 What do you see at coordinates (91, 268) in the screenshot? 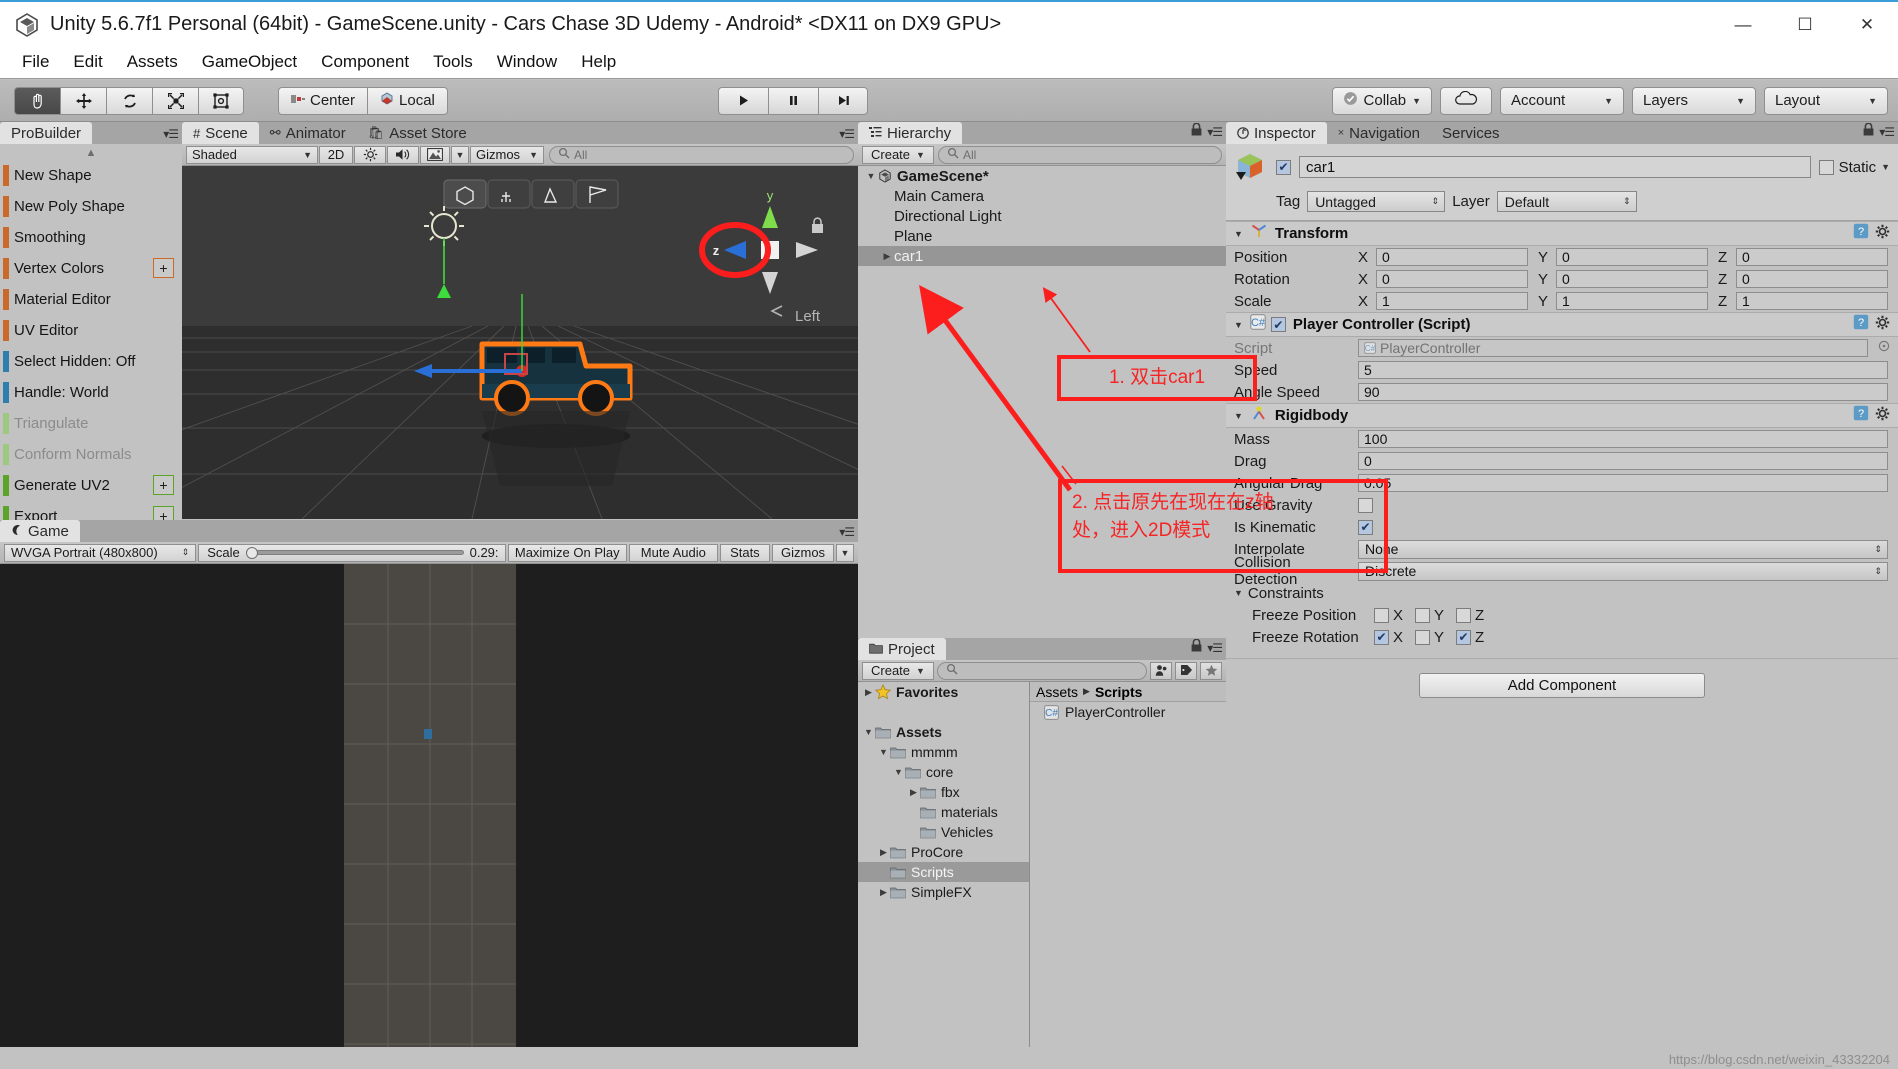
I see `probuilder-item-vertex-colors: Vertex Colors +` at bounding box center [91, 268].